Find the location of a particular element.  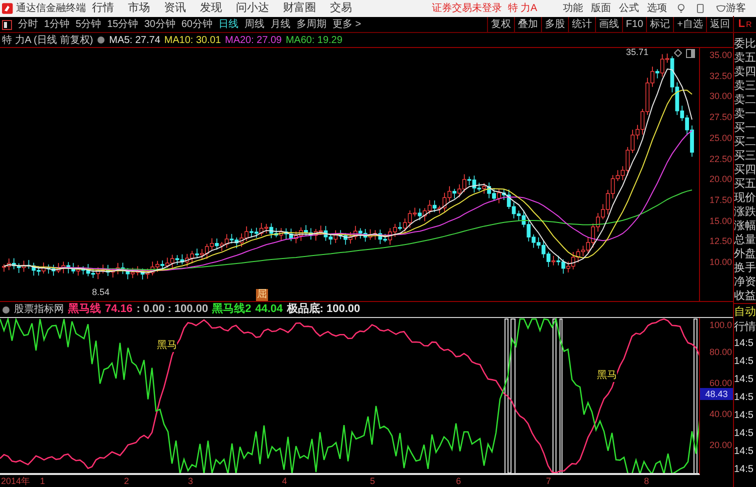

tool-button: +自选 is located at coordinates (689, 24).